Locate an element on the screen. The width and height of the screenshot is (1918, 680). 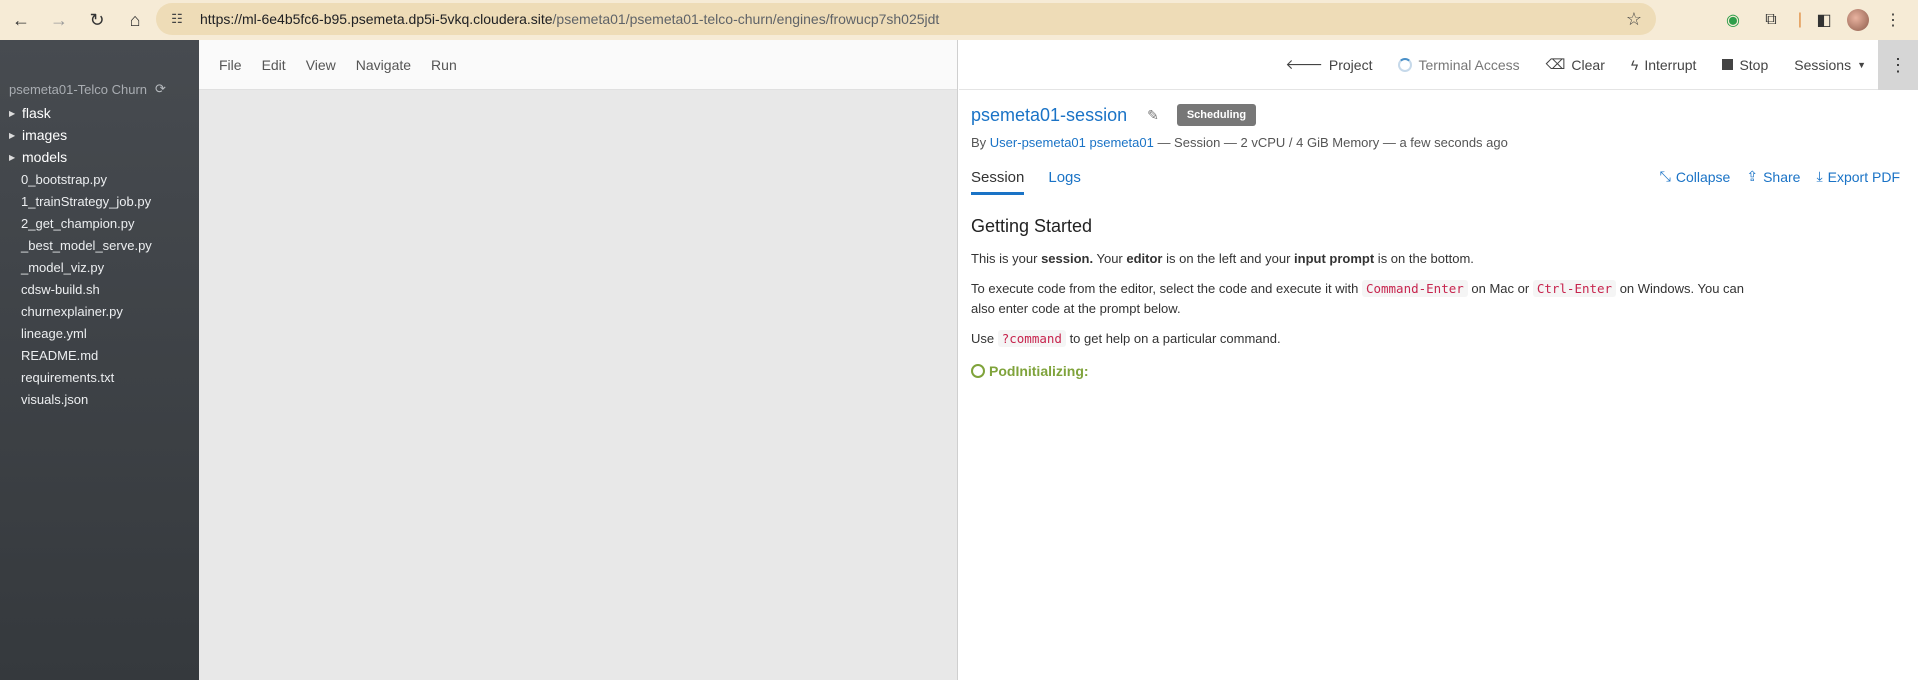
collapse-button: ⤡ Collapse is located at coordinates (1695, 176).